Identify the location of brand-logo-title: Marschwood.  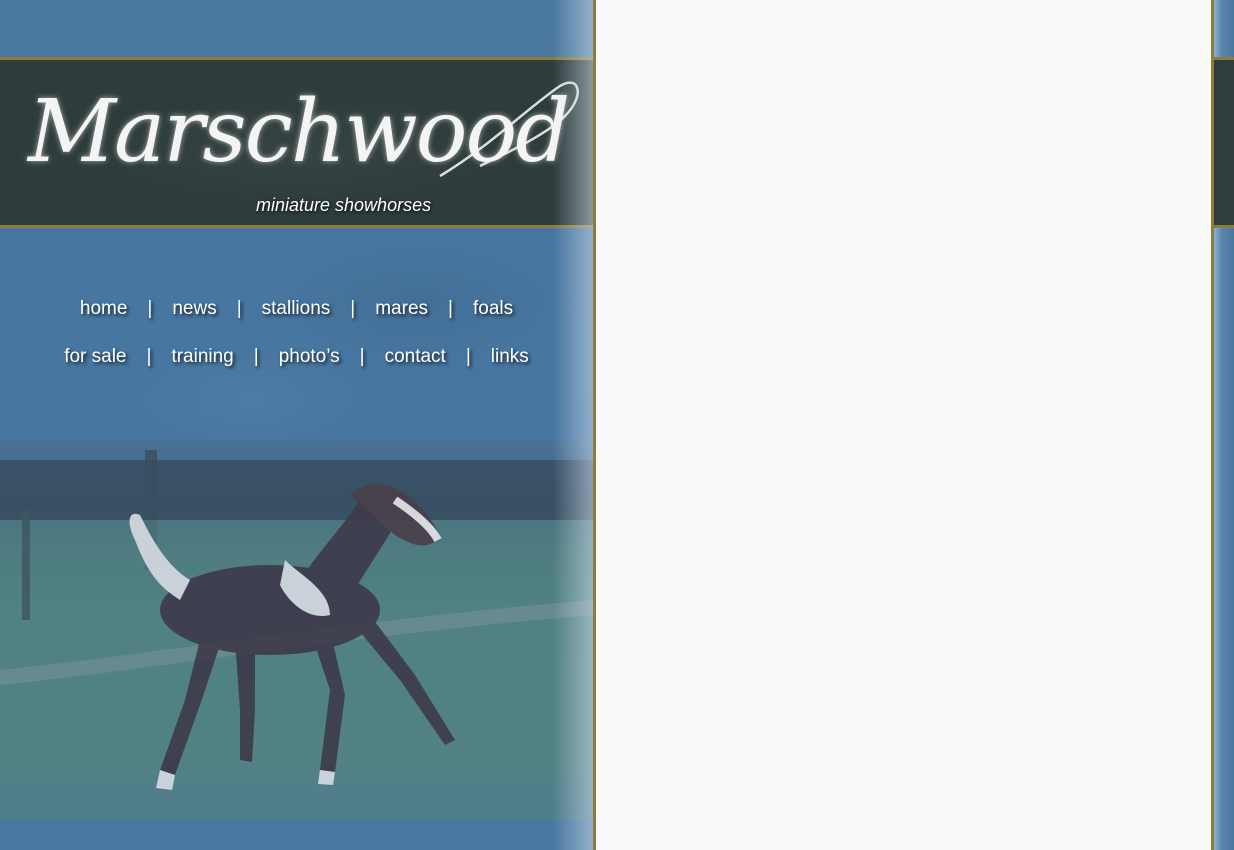
(299, 132).